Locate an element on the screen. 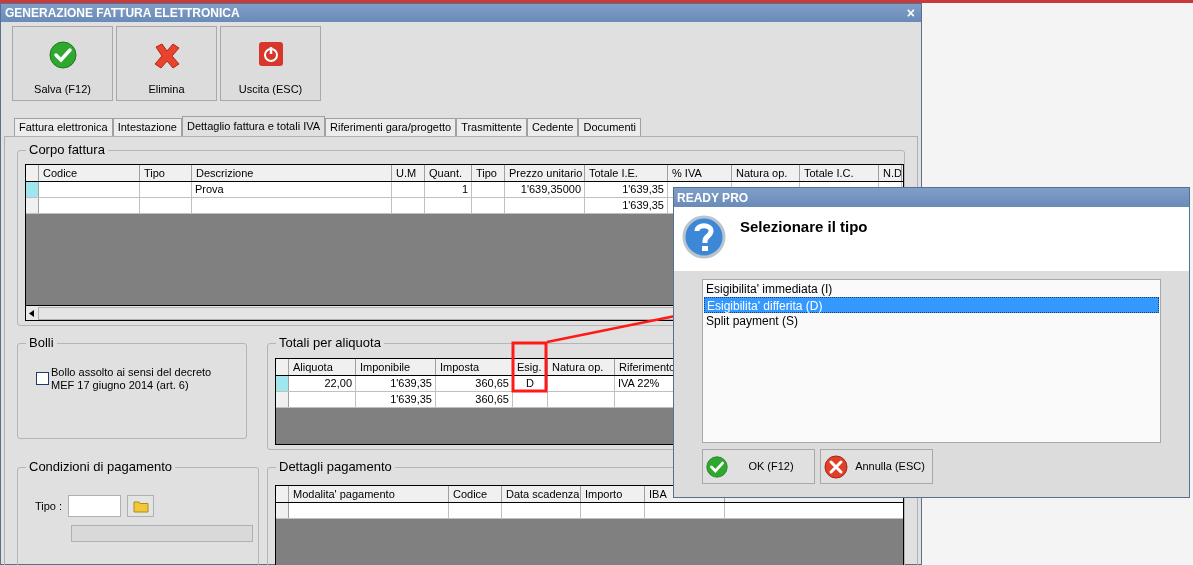  column-header: % IVA is located at coordinates (700, 173).